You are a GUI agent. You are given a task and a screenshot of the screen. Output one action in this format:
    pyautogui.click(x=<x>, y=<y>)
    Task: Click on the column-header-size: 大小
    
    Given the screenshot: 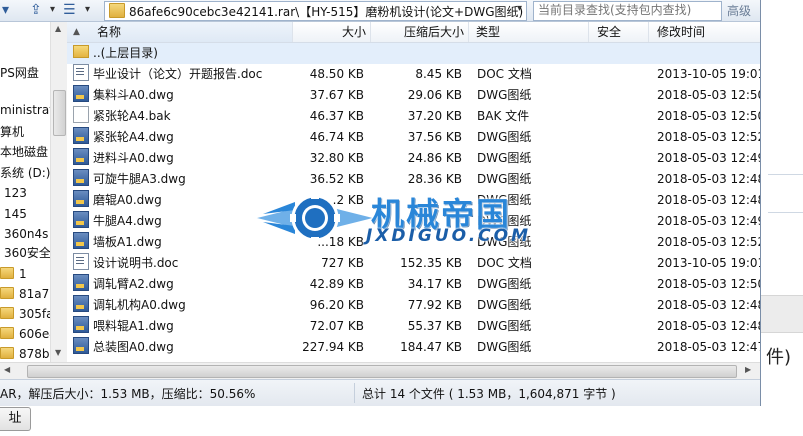 What is the action you would take?
    pyautogui.click(x=331, y=32)
    